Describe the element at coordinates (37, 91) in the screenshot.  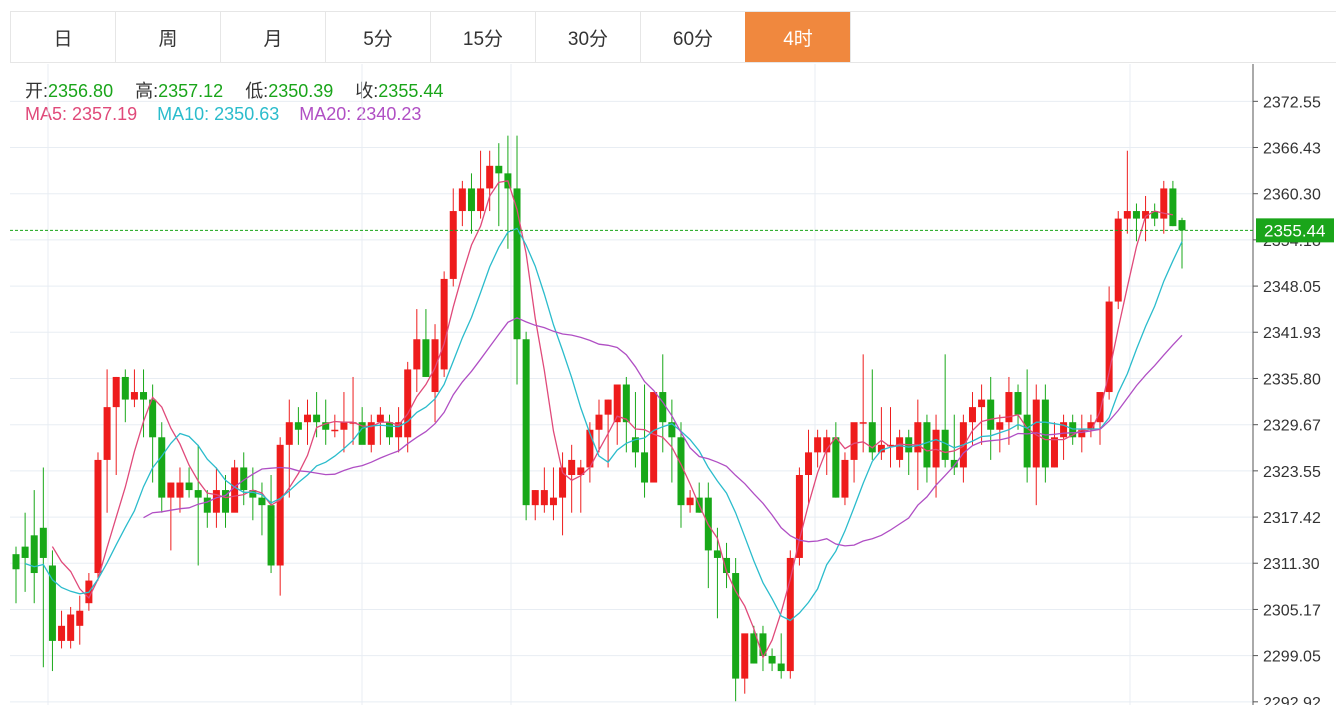
I see `open-label: 开:` at that location.